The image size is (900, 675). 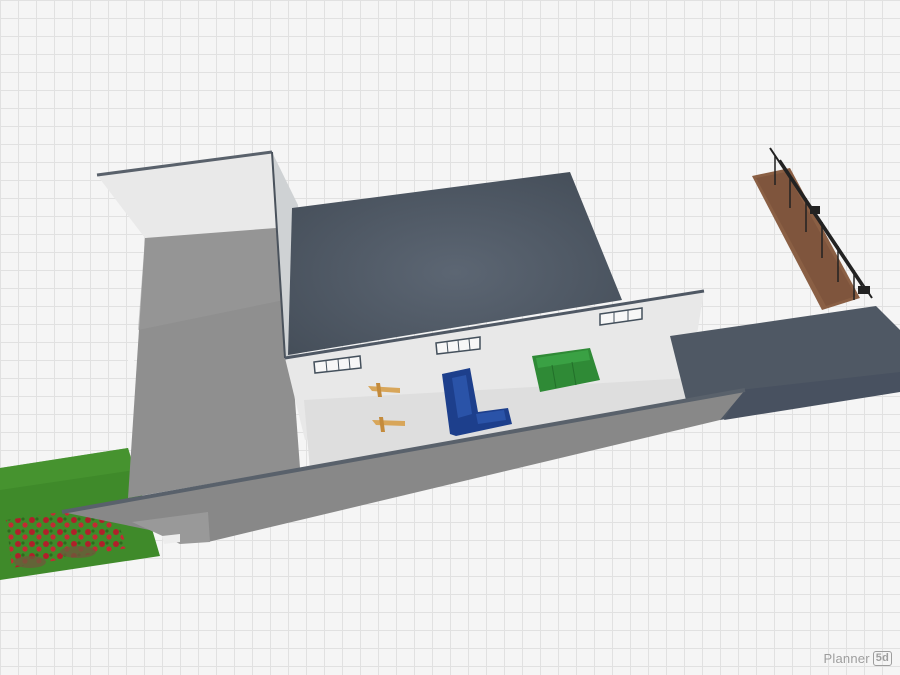 What do you see at coordinates (846, 658) in the screenshot?
I see `brand-name: Planner` at bounding box center [846, 658].